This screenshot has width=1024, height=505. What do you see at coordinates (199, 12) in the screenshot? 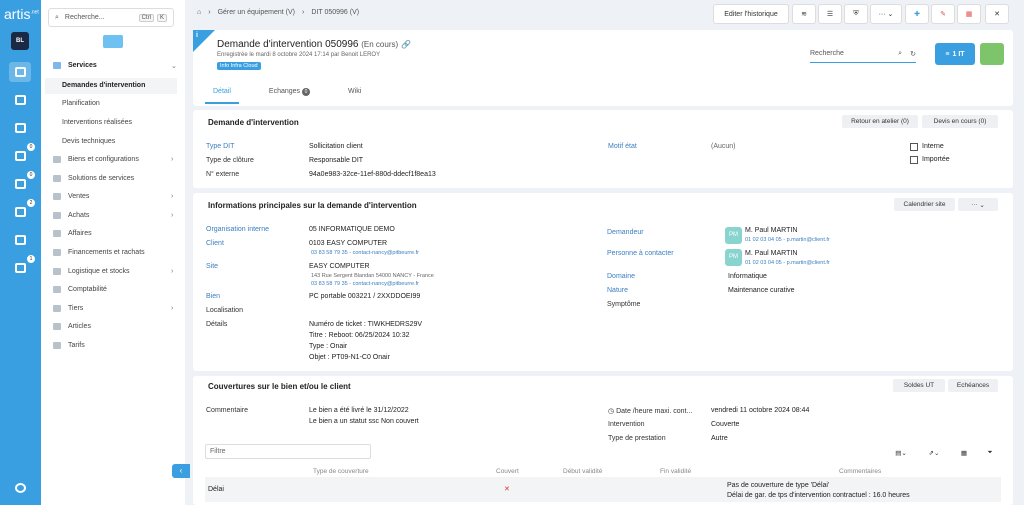
I see `home-icon: ⌂` at bounding box center [199, 12].